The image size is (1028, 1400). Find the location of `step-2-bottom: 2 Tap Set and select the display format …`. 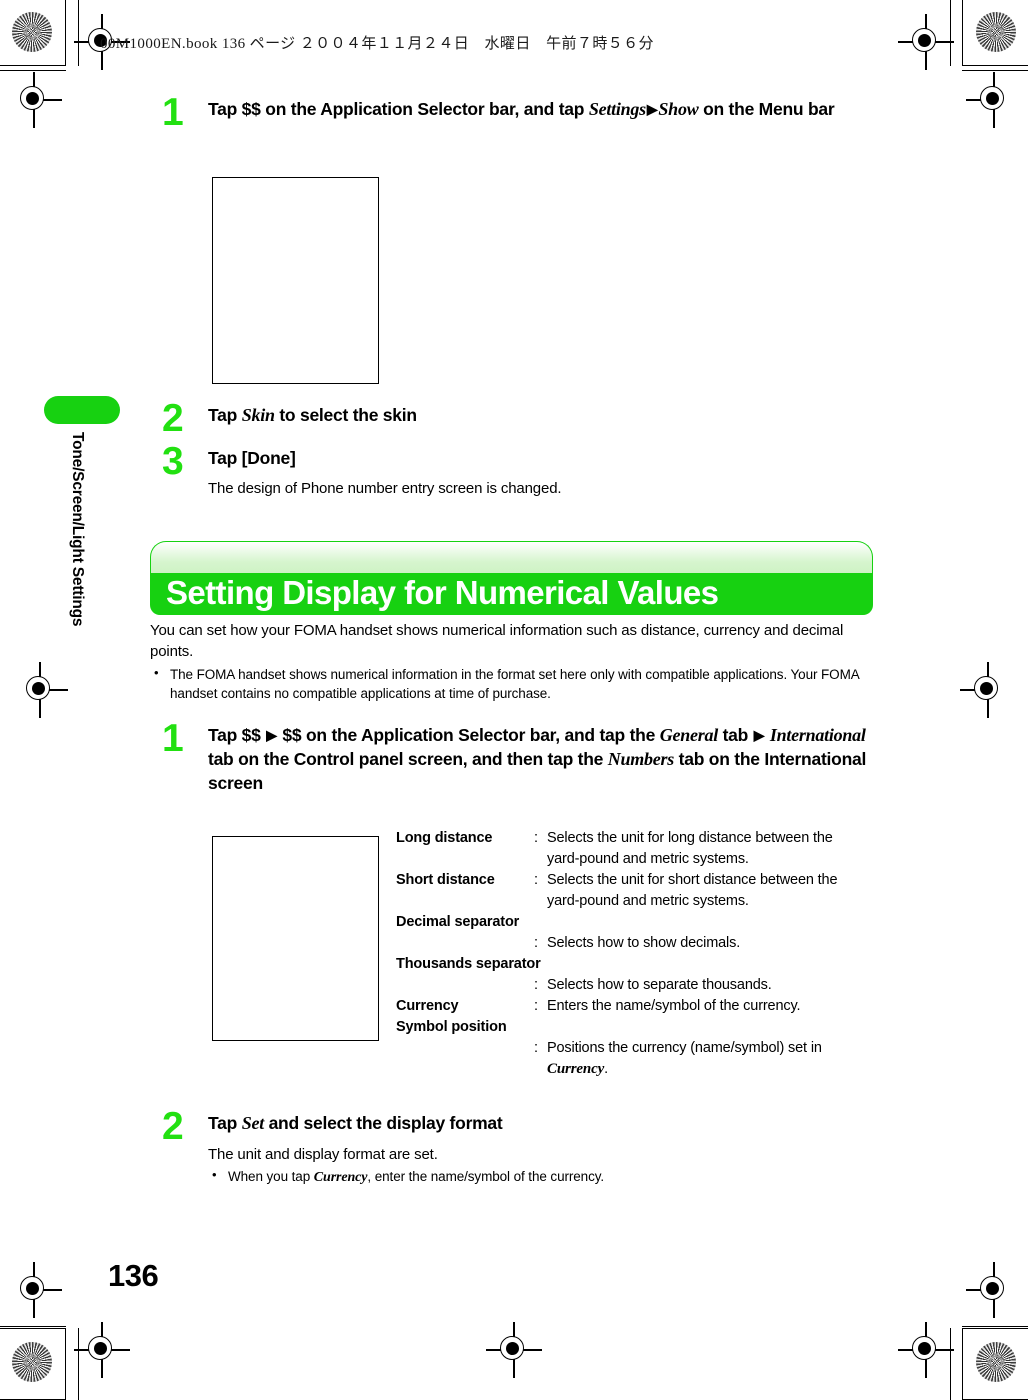

step-2-bottom: 2 Tap Set and select the display format … is located at coordinates (520, 1148).